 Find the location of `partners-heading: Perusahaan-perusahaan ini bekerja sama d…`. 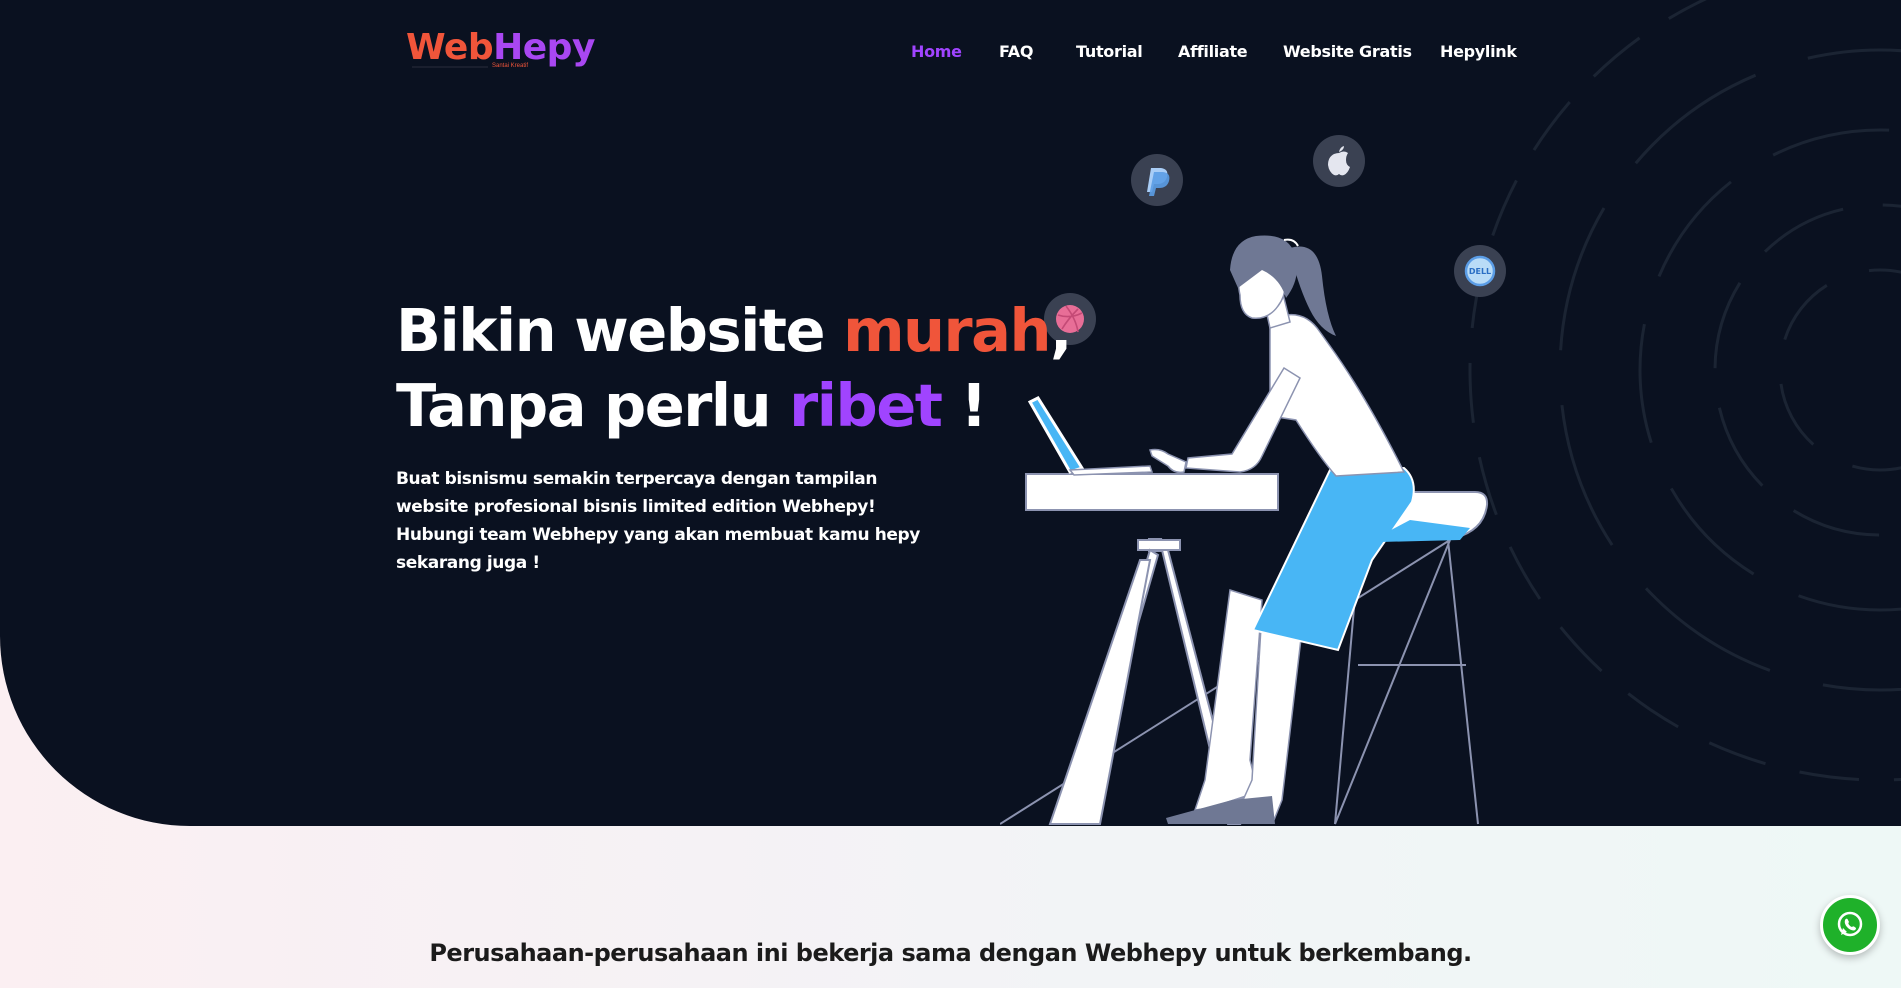

partners-heading: Perusahaan-perusahaan ini bekerja sama d… is located at coordinates (950, 953).